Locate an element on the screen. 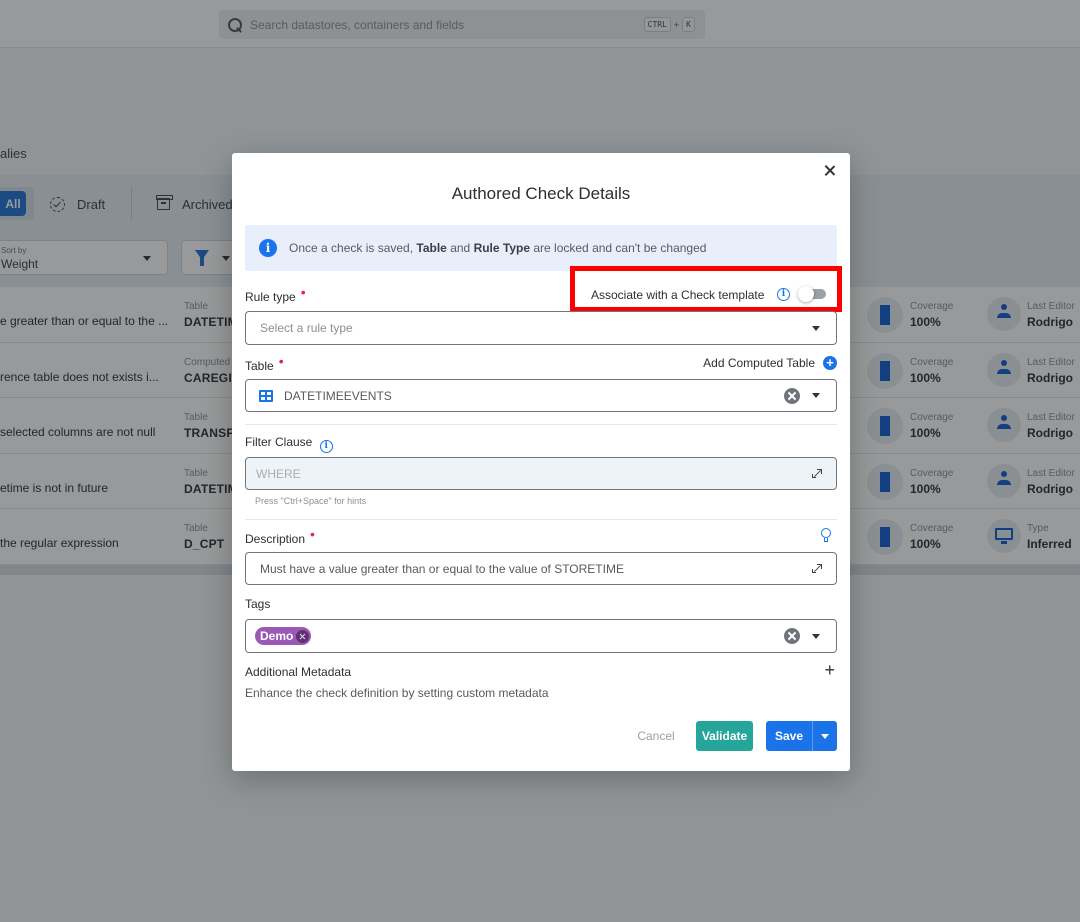 Image resolution: width=1080 pixels, height=922 pixels. close-icon is located at coordinates (830, 171).